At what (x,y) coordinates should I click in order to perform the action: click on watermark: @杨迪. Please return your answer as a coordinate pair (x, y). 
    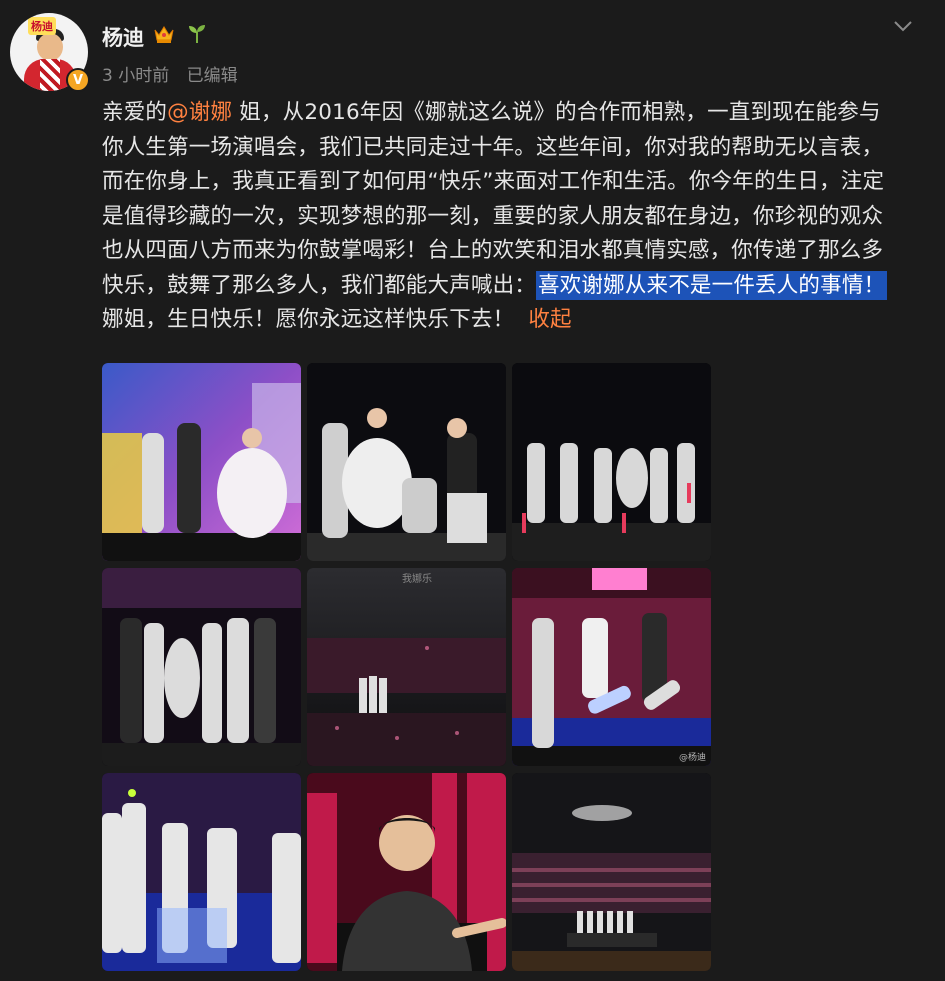
    Looking at the image, I should click on (692, 758).